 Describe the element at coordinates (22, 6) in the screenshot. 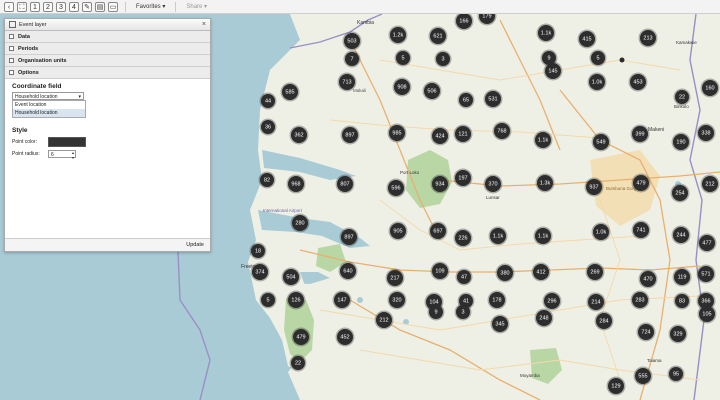

I see `user-button: ⛶` at that location.